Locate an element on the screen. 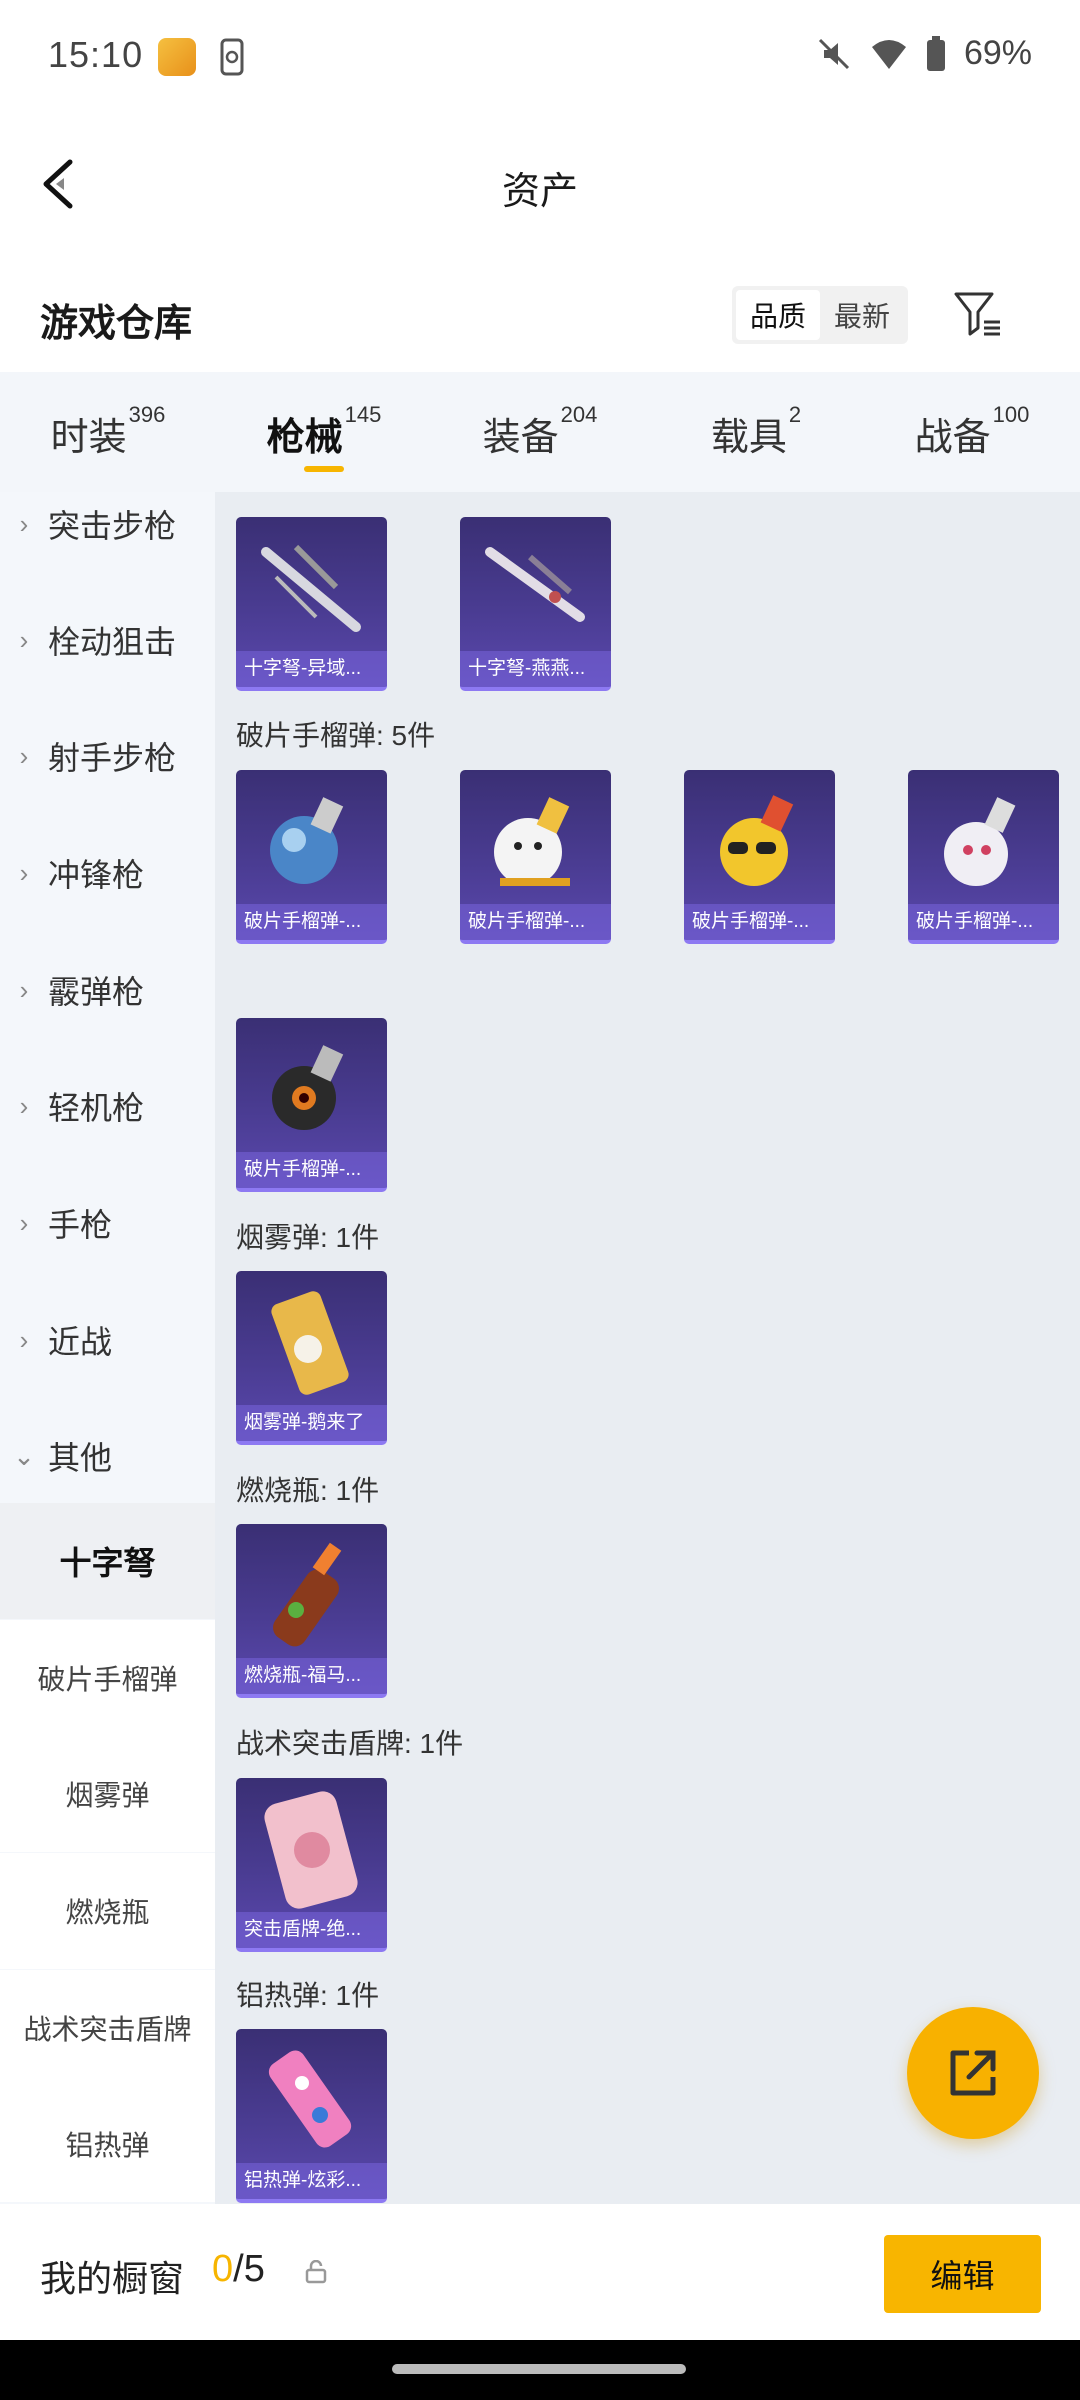 This screenshot has width=1080, height=2400. group-label: 战术突击盾牌: 1件 is located at coordinates (350, 1743).